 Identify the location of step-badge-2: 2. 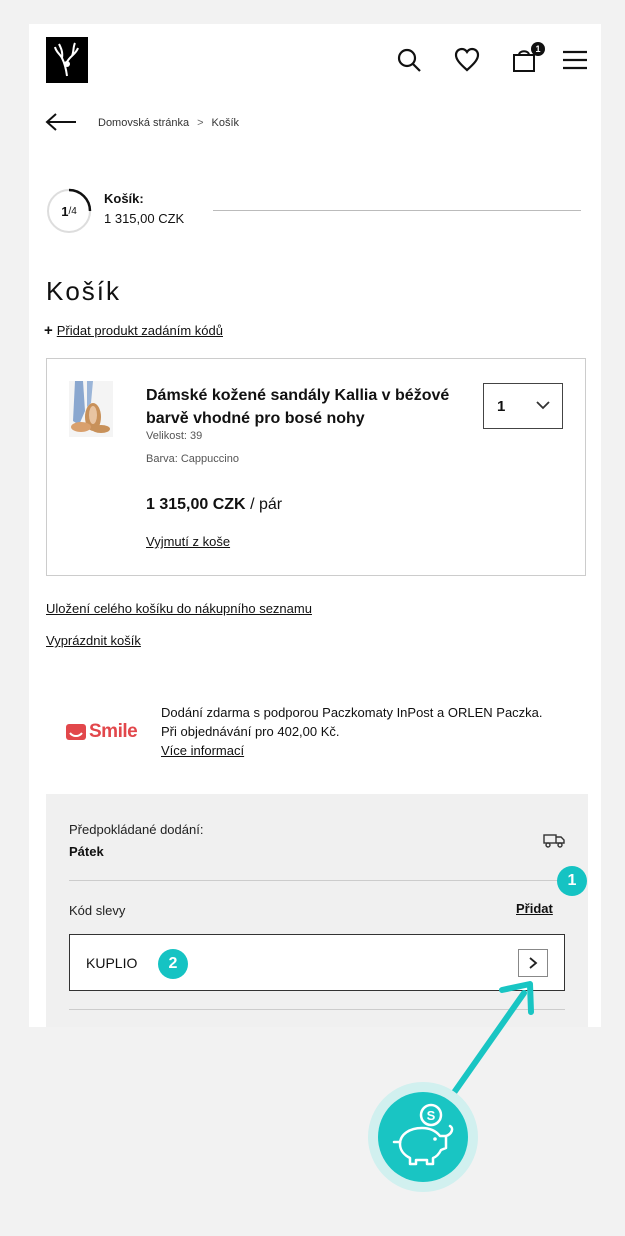
(173, 964).